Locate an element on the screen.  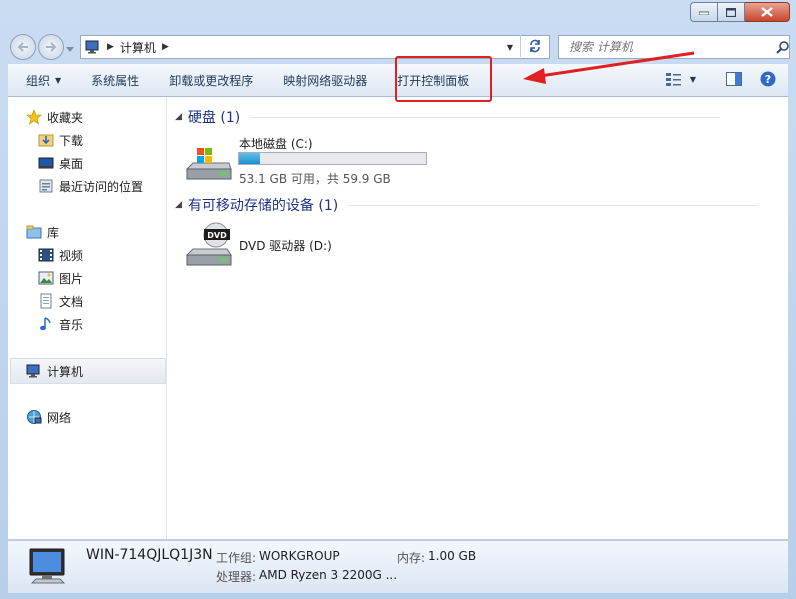
sidebar-item-videos: 视频 is located at coordinates (60, 255).